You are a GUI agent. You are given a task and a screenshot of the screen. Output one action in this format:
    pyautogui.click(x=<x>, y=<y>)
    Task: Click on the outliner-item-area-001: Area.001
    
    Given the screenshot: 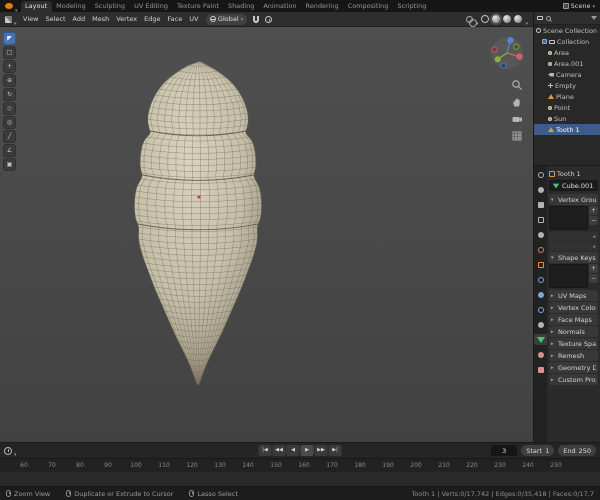 What is the action you would take?
    pyautogui.click(x=567, y=63)
    